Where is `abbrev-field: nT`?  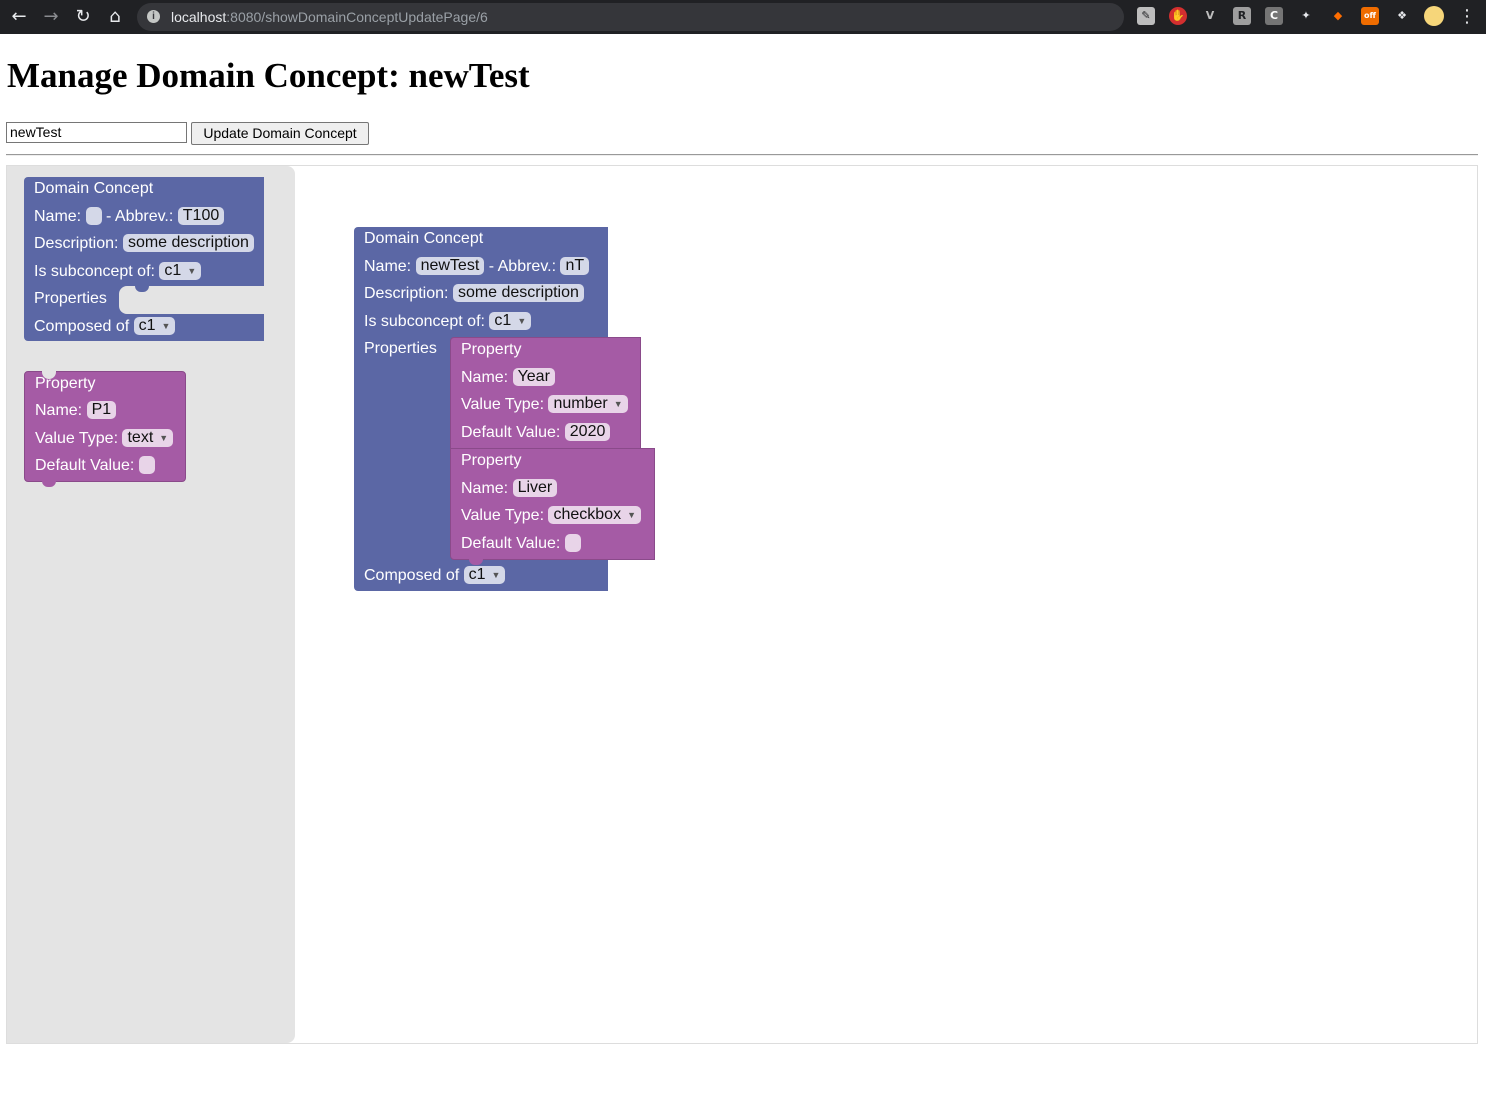
abbrev-field: nT is located at coordinates (575, 265).